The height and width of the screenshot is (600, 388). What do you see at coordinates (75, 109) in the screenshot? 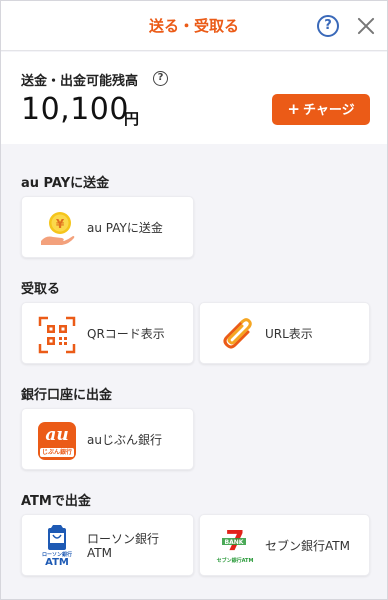
I see `balance-amount: 10,100` at bounding box center [75, 109].